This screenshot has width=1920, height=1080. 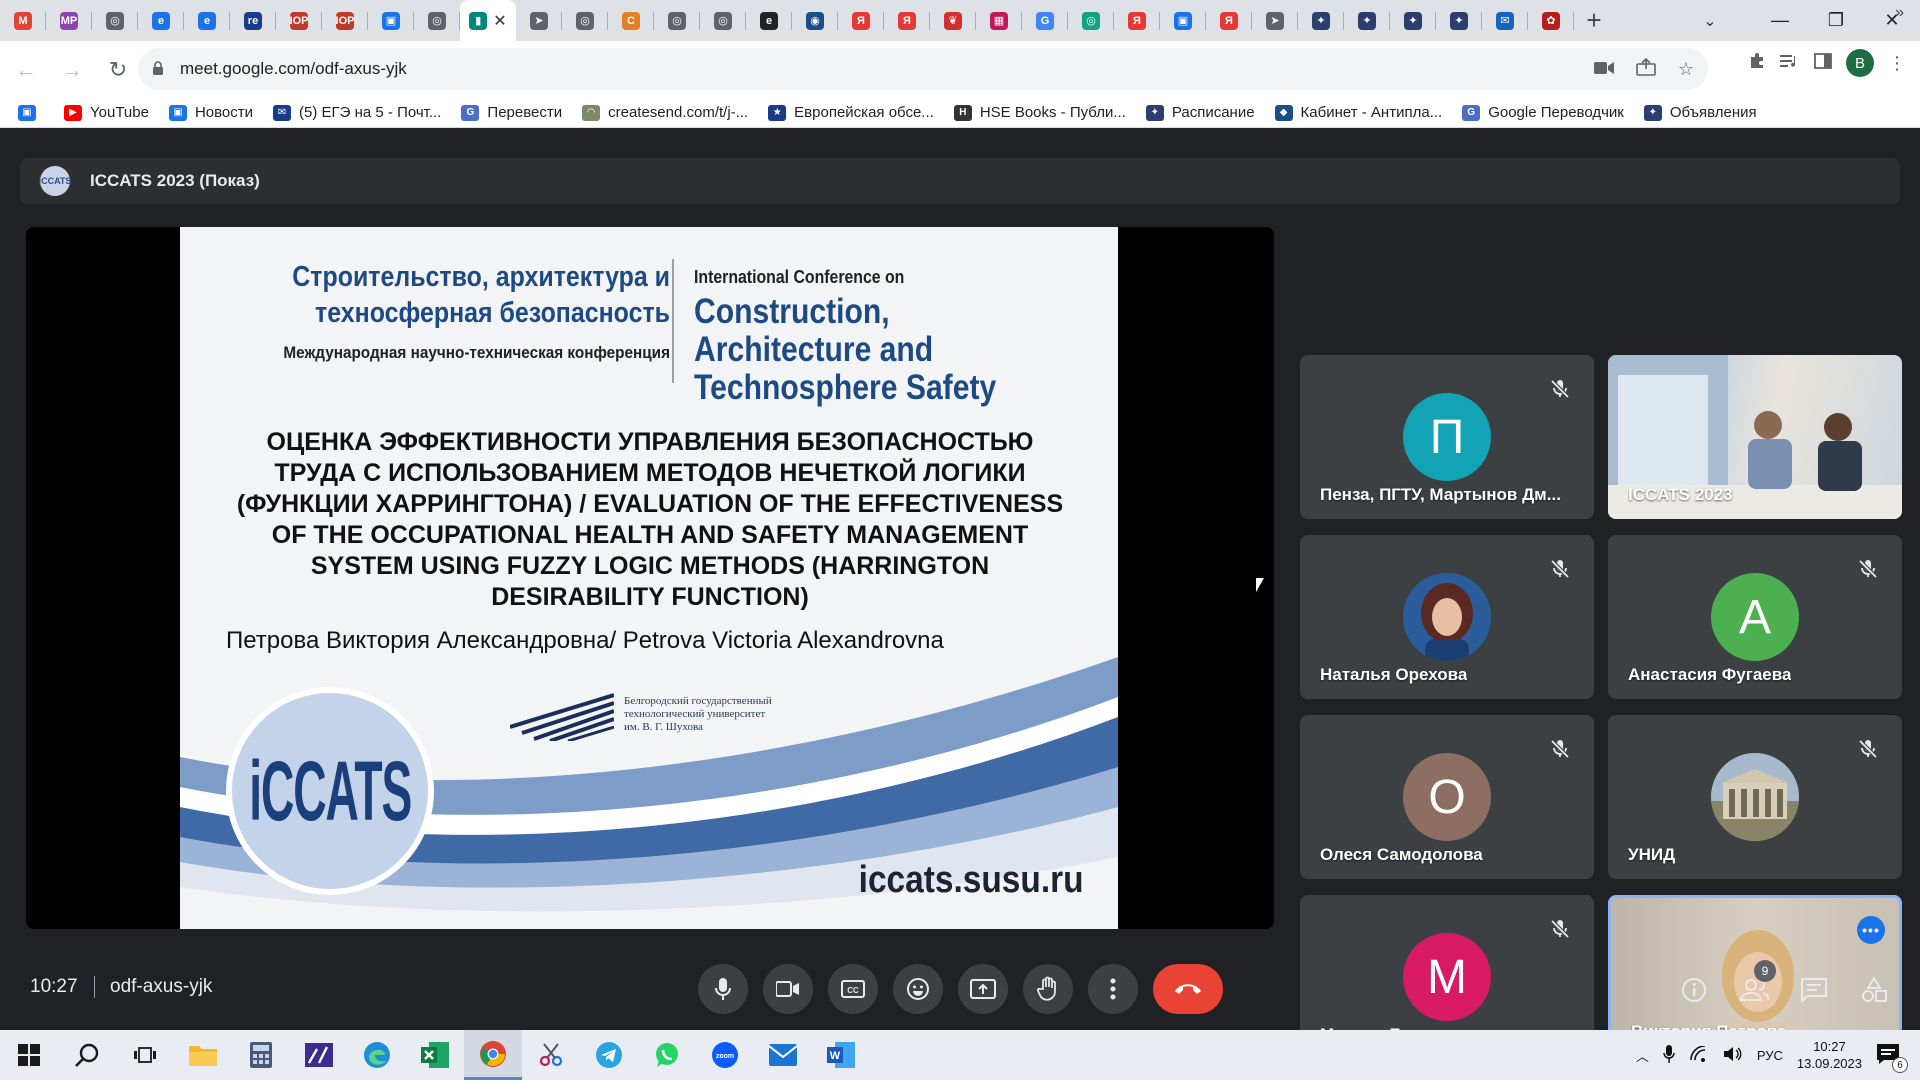 What do you see at coordinates (1367, 20) in the screenshot?
I see `tab-leaf2: ✦` at bounding box center [1367, 20].